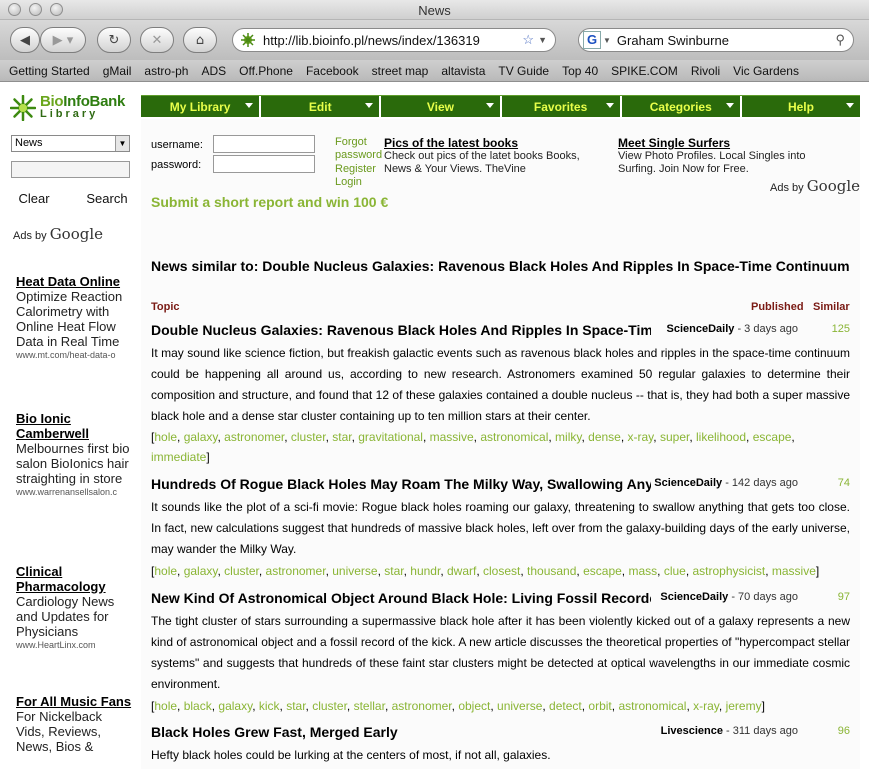  Describe the element at coordinates (528, 40) in the screenshot. I see `bookmark-star-icon: ☆` at that location.